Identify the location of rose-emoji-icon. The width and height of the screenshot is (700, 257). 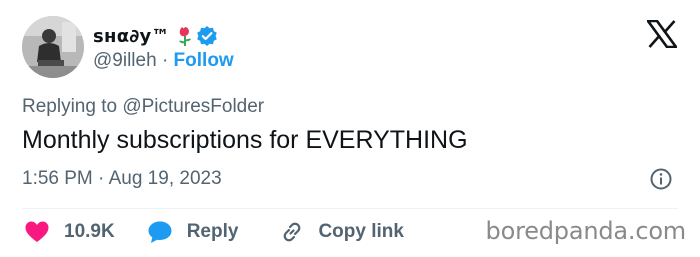
(185, 36).